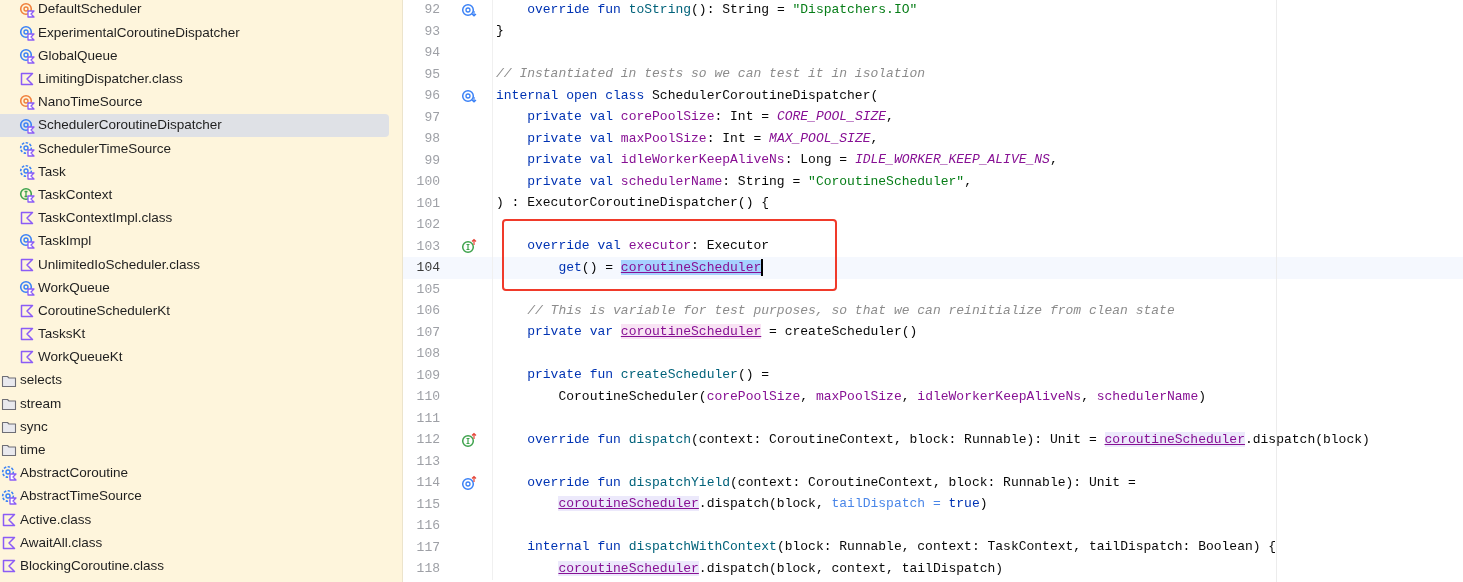 This screenshot has height=582, width=1463. What do you see at coordinates (431, 31) in the screenshot?
I see `line-number: 93` at bounding box center [431, 31].